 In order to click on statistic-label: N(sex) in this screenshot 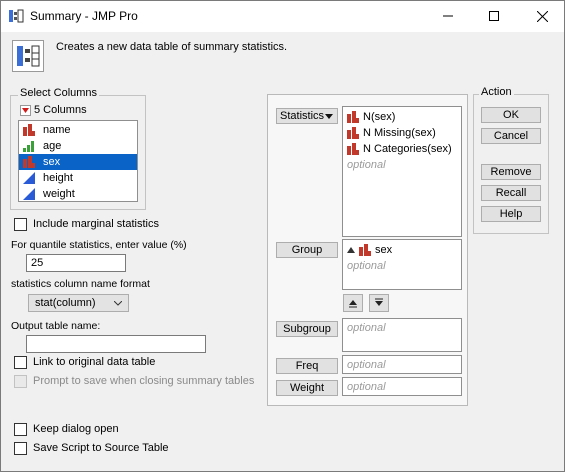, I will do `click(379, 117)`.